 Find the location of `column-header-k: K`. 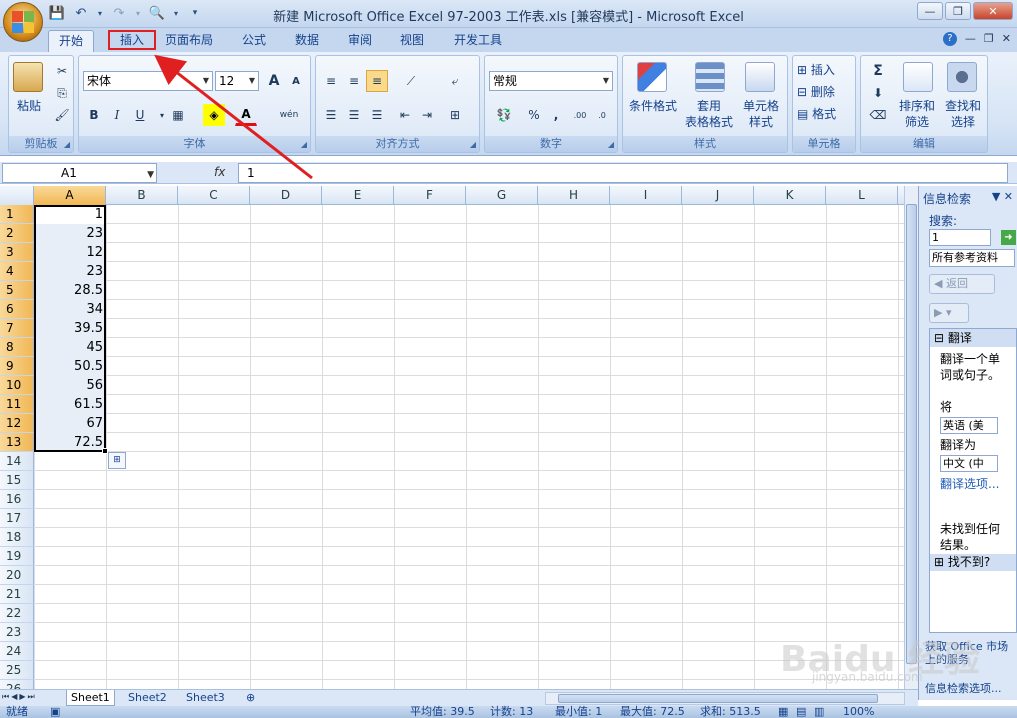

column-header-k: K is located at coordinates (790, 195).